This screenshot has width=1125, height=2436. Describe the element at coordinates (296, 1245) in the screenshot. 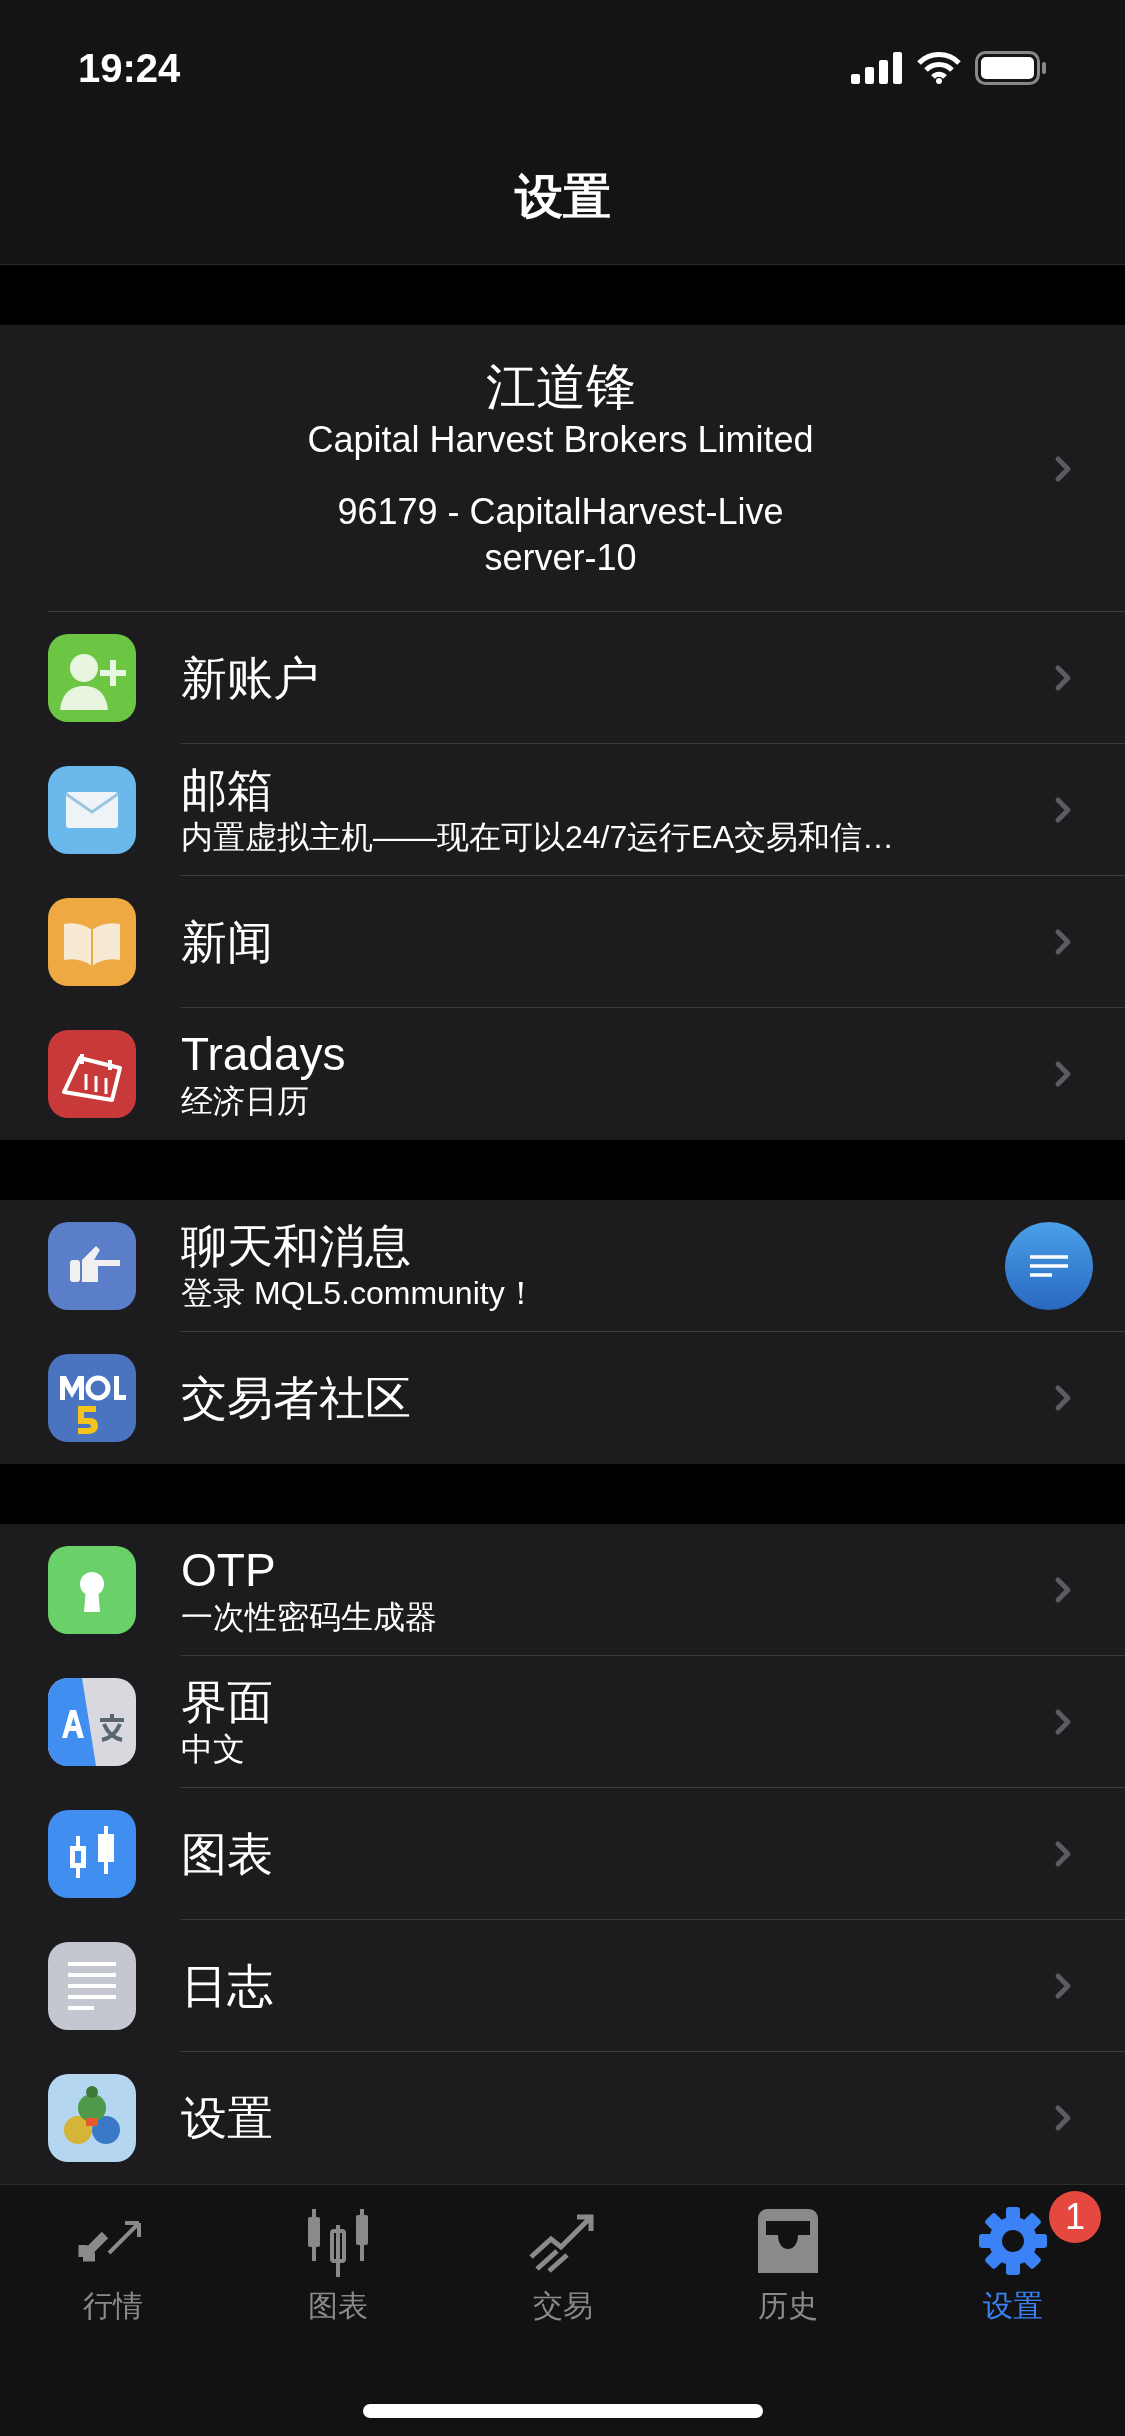

I see `row-title: 聊天和消息` at that location.